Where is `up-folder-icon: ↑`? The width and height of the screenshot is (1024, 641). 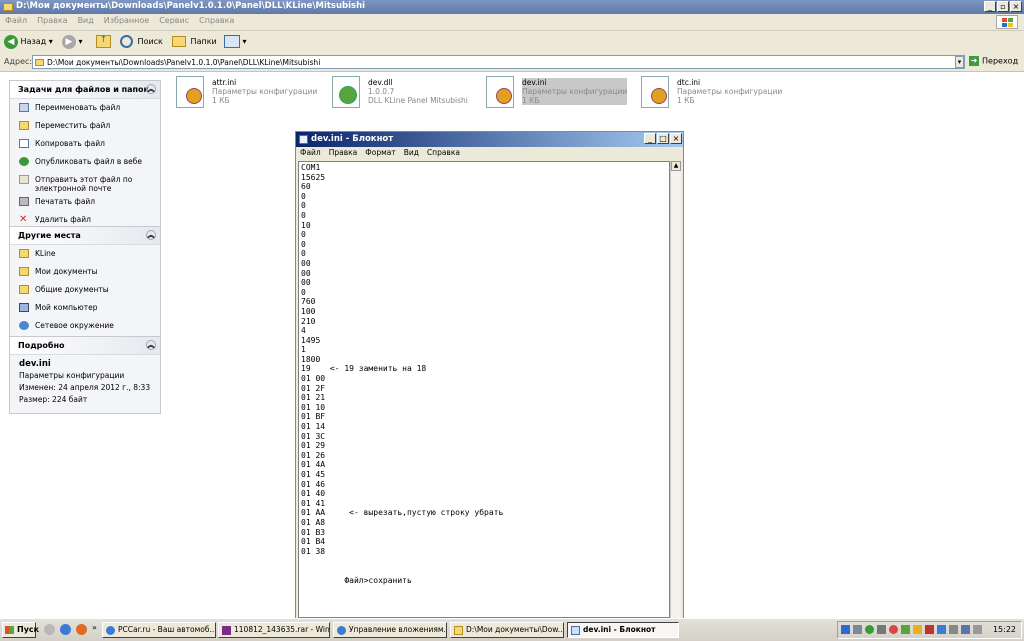 up-folder-icon: ↑ is located at coordinates (103, 41).